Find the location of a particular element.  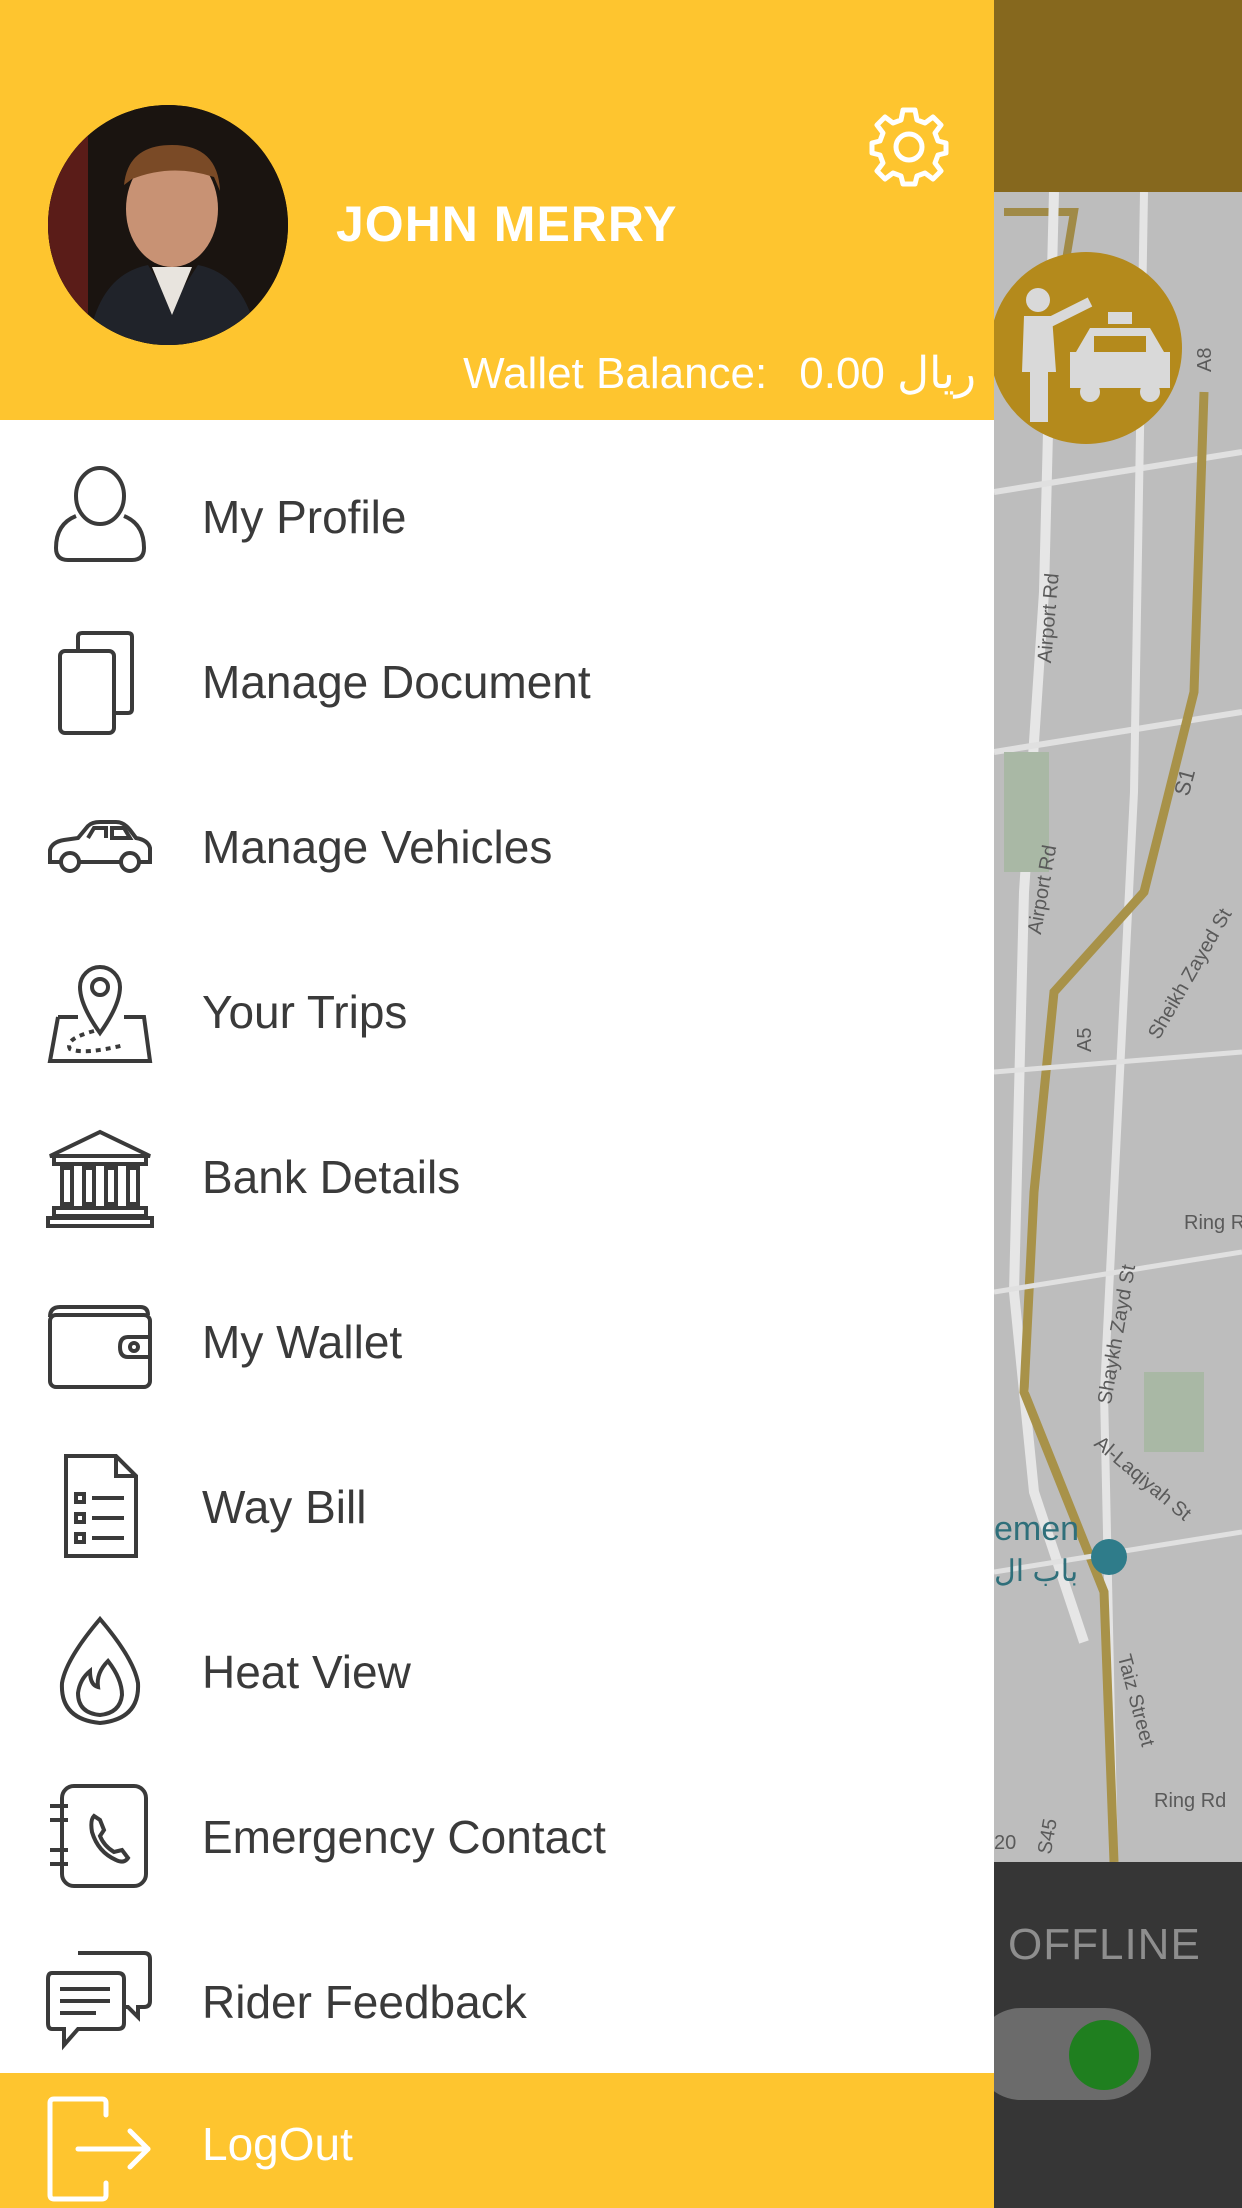

menu-label: Bank Details is located at coordinates (331, 1177).